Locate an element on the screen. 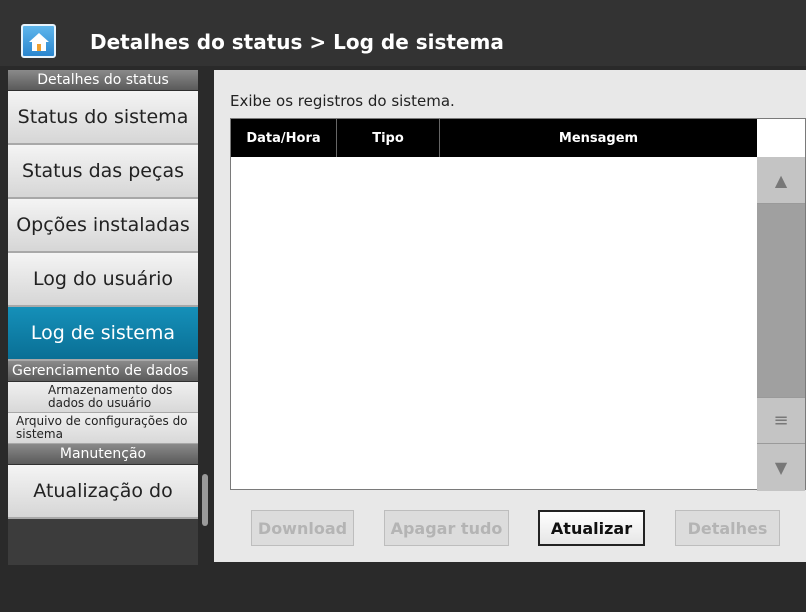 This screenshot has width=806, height=612. triangle-up-icon: ▲ is located at coordinates (781, 180).